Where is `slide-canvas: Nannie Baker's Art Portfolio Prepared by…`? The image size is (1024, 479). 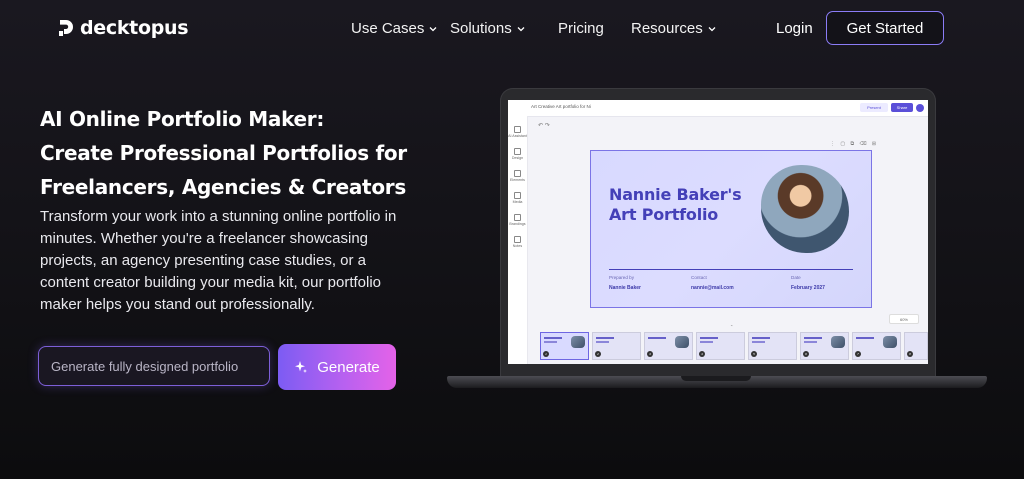 slide-canvas: Nannie Baker's Art Portfolio Prepared by… is located at coordinates (731, 229).